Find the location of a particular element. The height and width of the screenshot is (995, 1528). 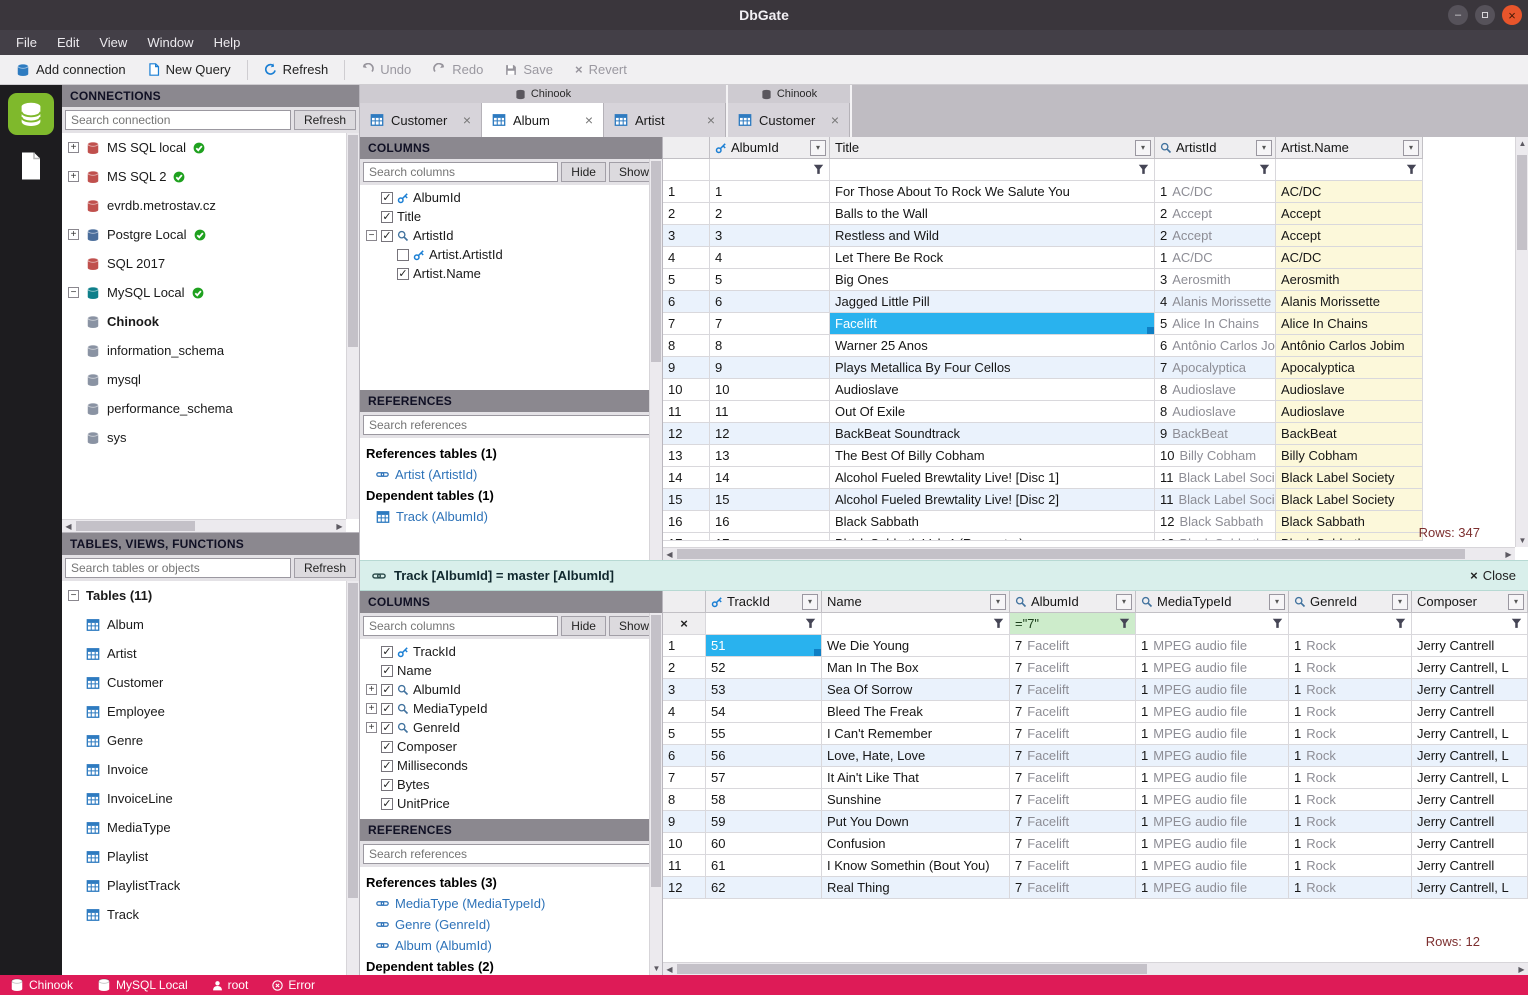

cell-albumid: 13 is located at coordinates (770, 456).